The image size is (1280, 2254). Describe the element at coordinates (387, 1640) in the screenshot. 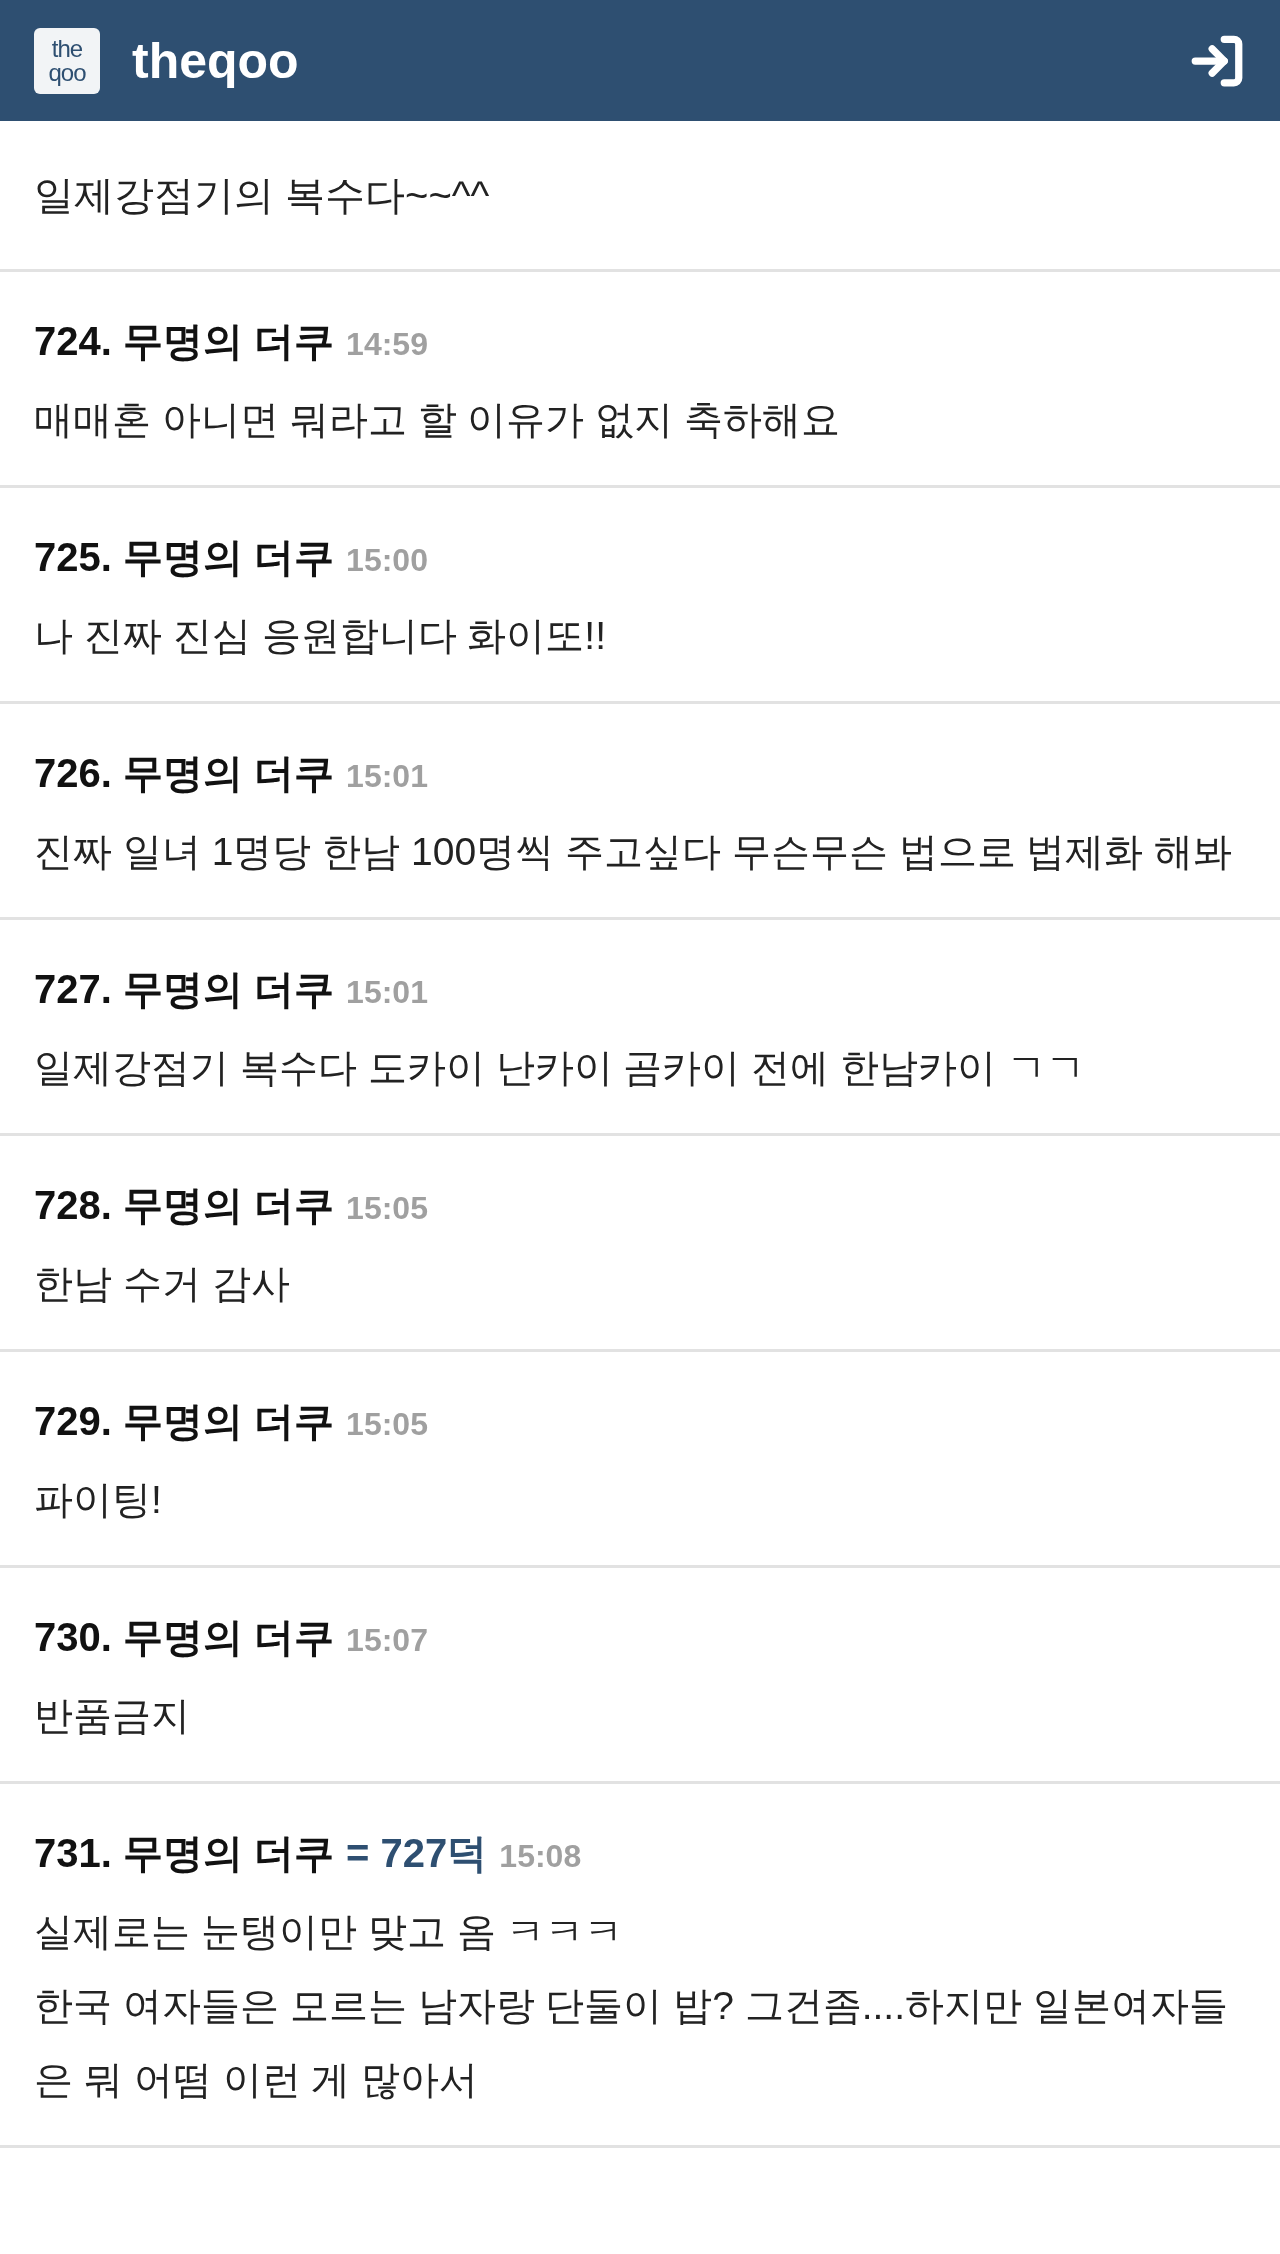

I see `comment-time: 15:07` at that location.